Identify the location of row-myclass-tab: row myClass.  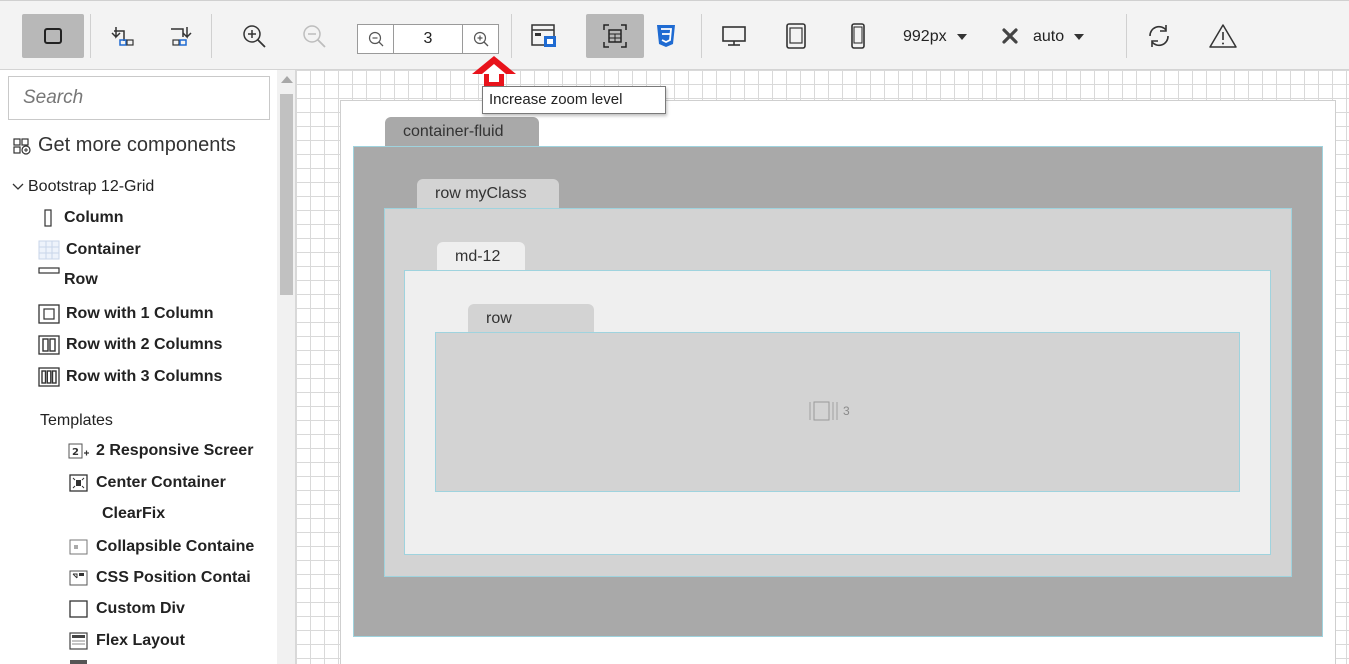
(488, 194).